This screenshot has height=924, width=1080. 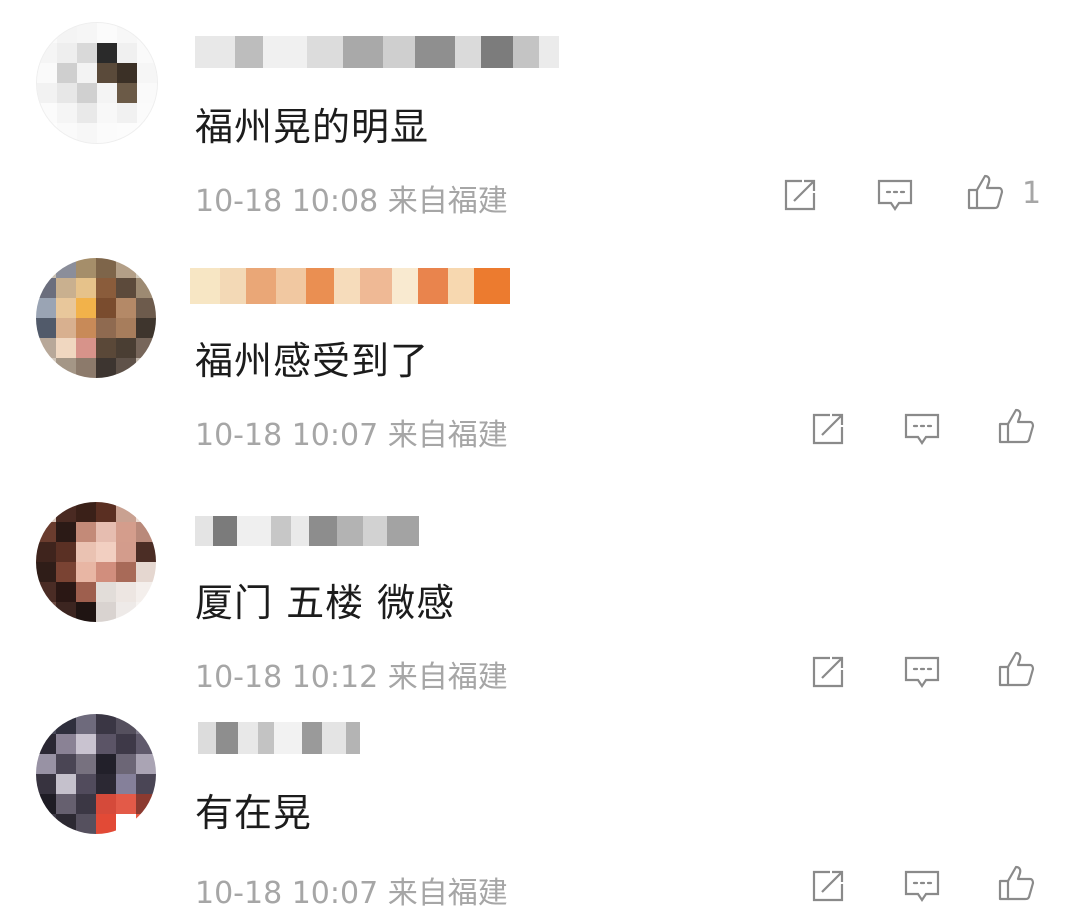 What do you see at coordinates (325, 603) in the screenshot?
I see `comment-text: 厦门 五楼 微感` at bounding box center [325, 603].